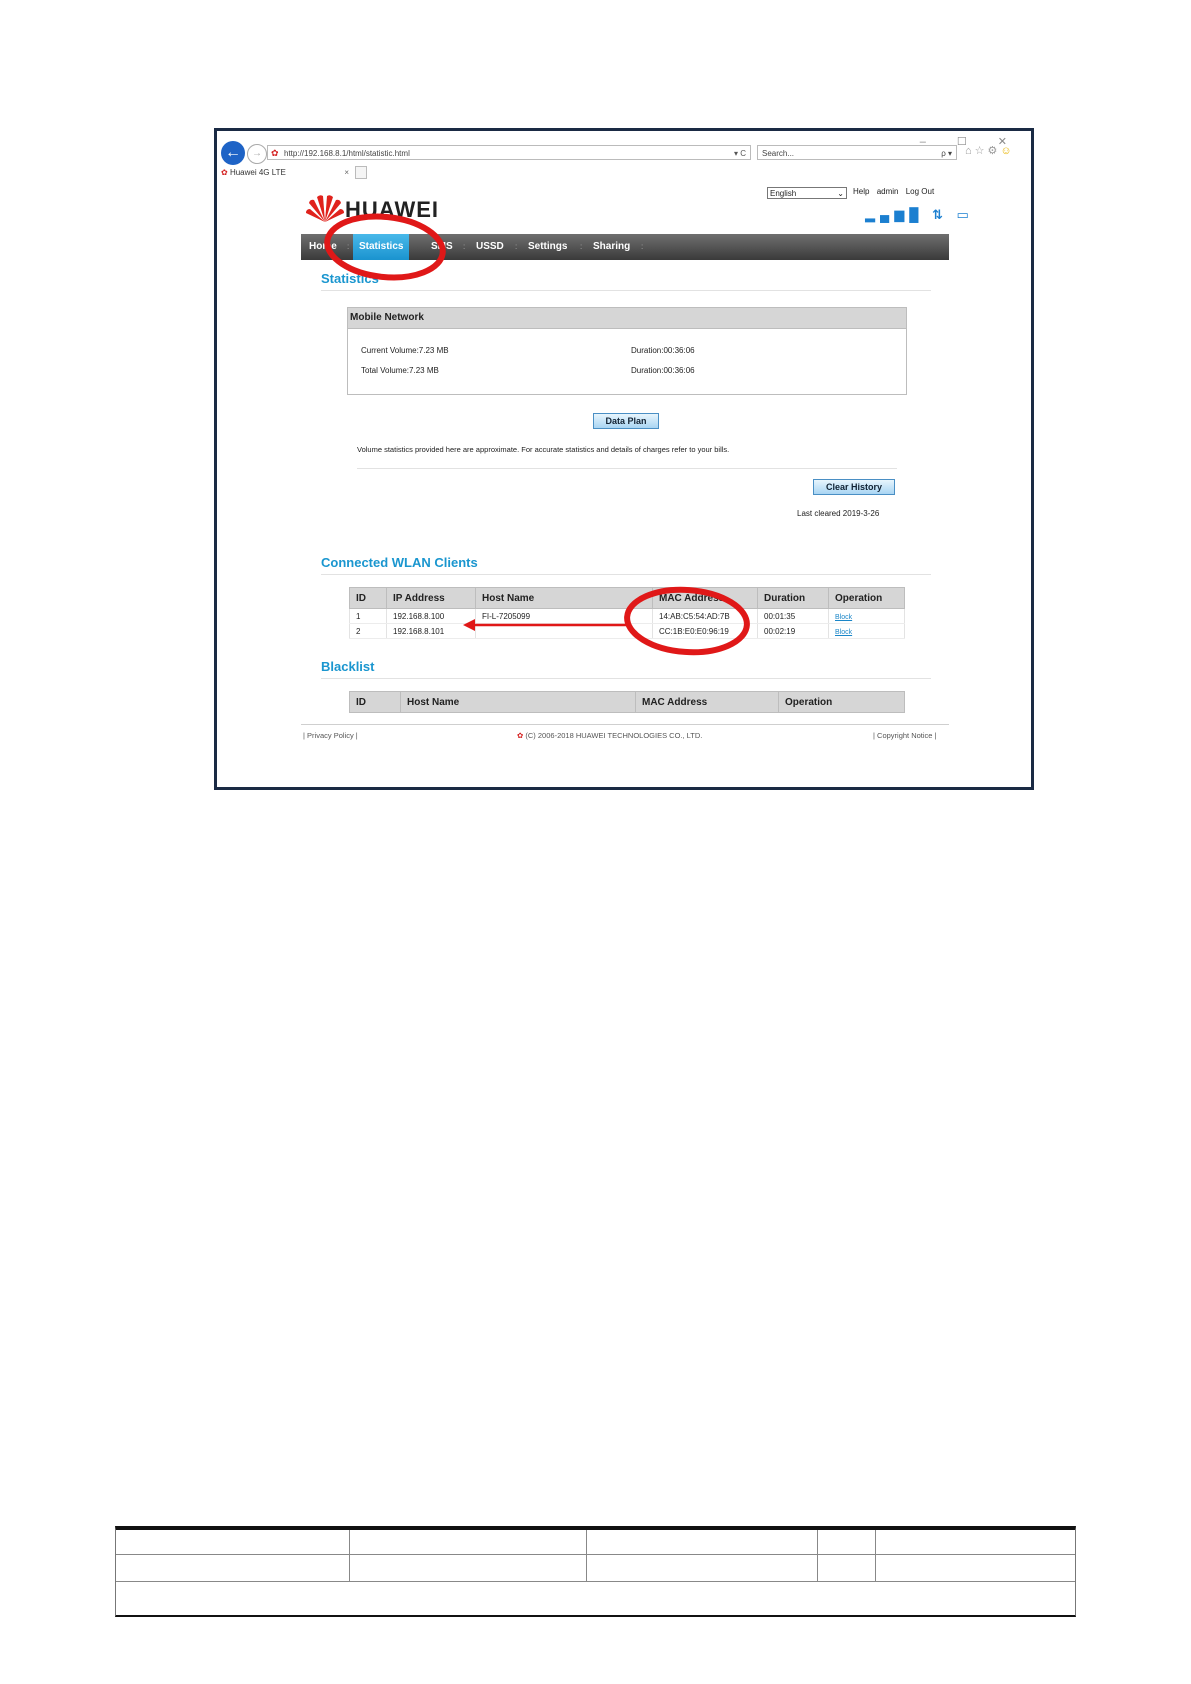 The height and width of the screenshot is (1684, 1191). I want to click on mac-highlight-ellipse, so click(687, 621).